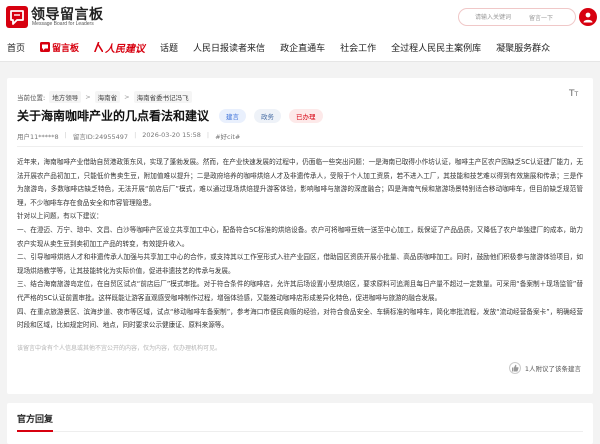  I want to click on message-board-logo-icon, so click(17, 17).